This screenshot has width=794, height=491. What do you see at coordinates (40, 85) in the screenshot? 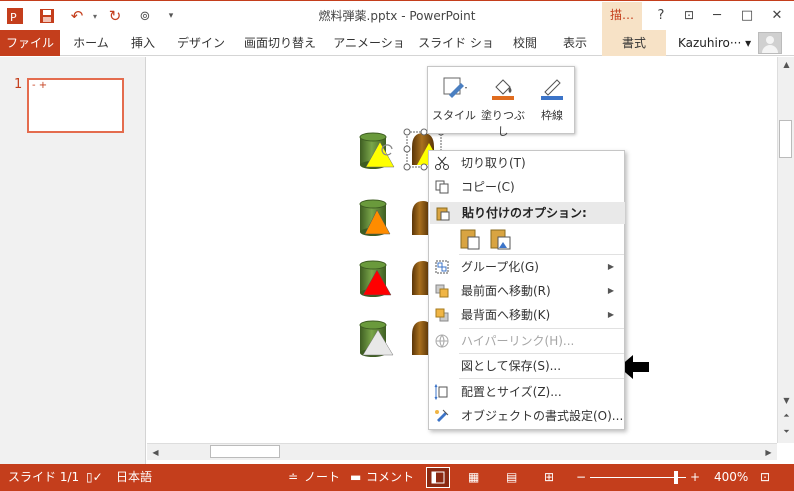
I see `thumbnail-content-icon: - +` at bounding box center [40, 85].